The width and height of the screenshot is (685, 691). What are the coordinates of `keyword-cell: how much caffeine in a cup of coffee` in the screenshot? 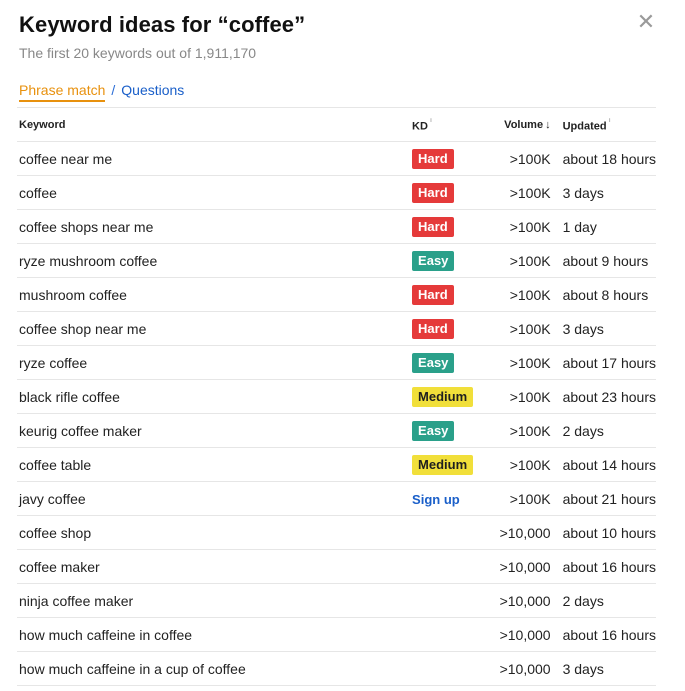 It's located at (215, 668).